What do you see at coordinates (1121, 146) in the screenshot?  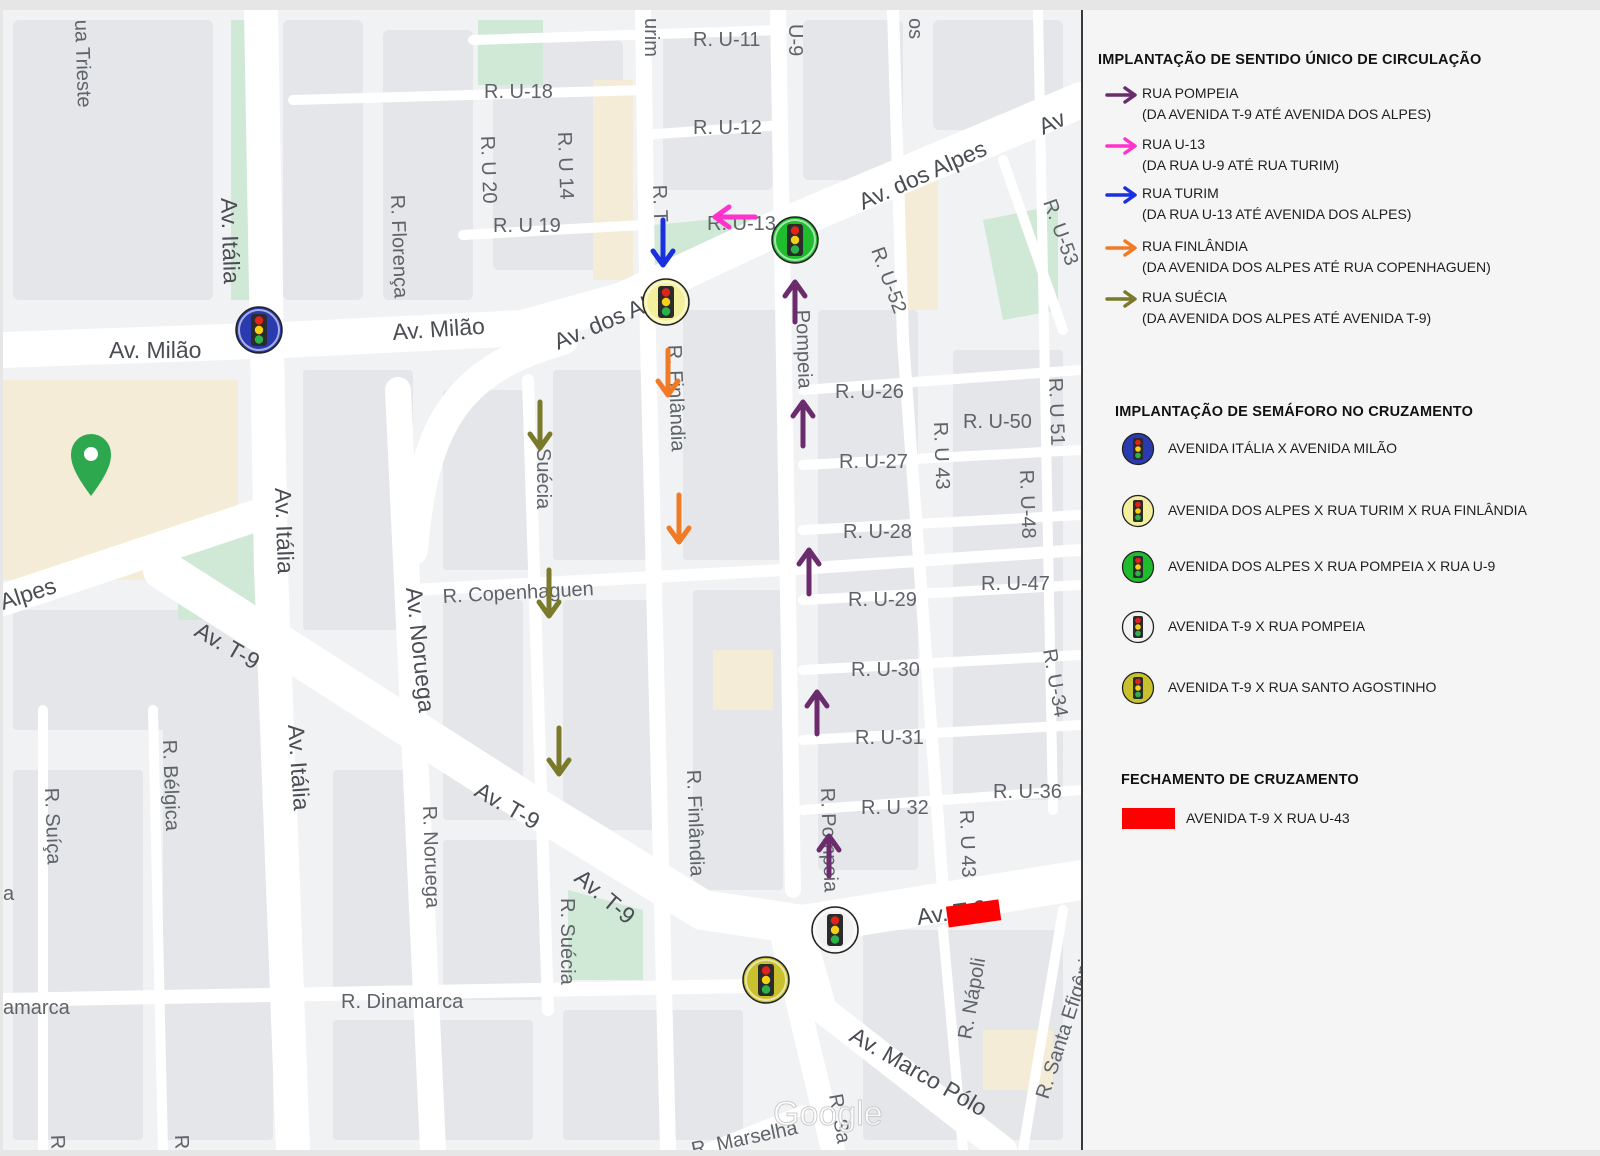 I see `u13-arrow-icon` at bounding box center [1121, 146].